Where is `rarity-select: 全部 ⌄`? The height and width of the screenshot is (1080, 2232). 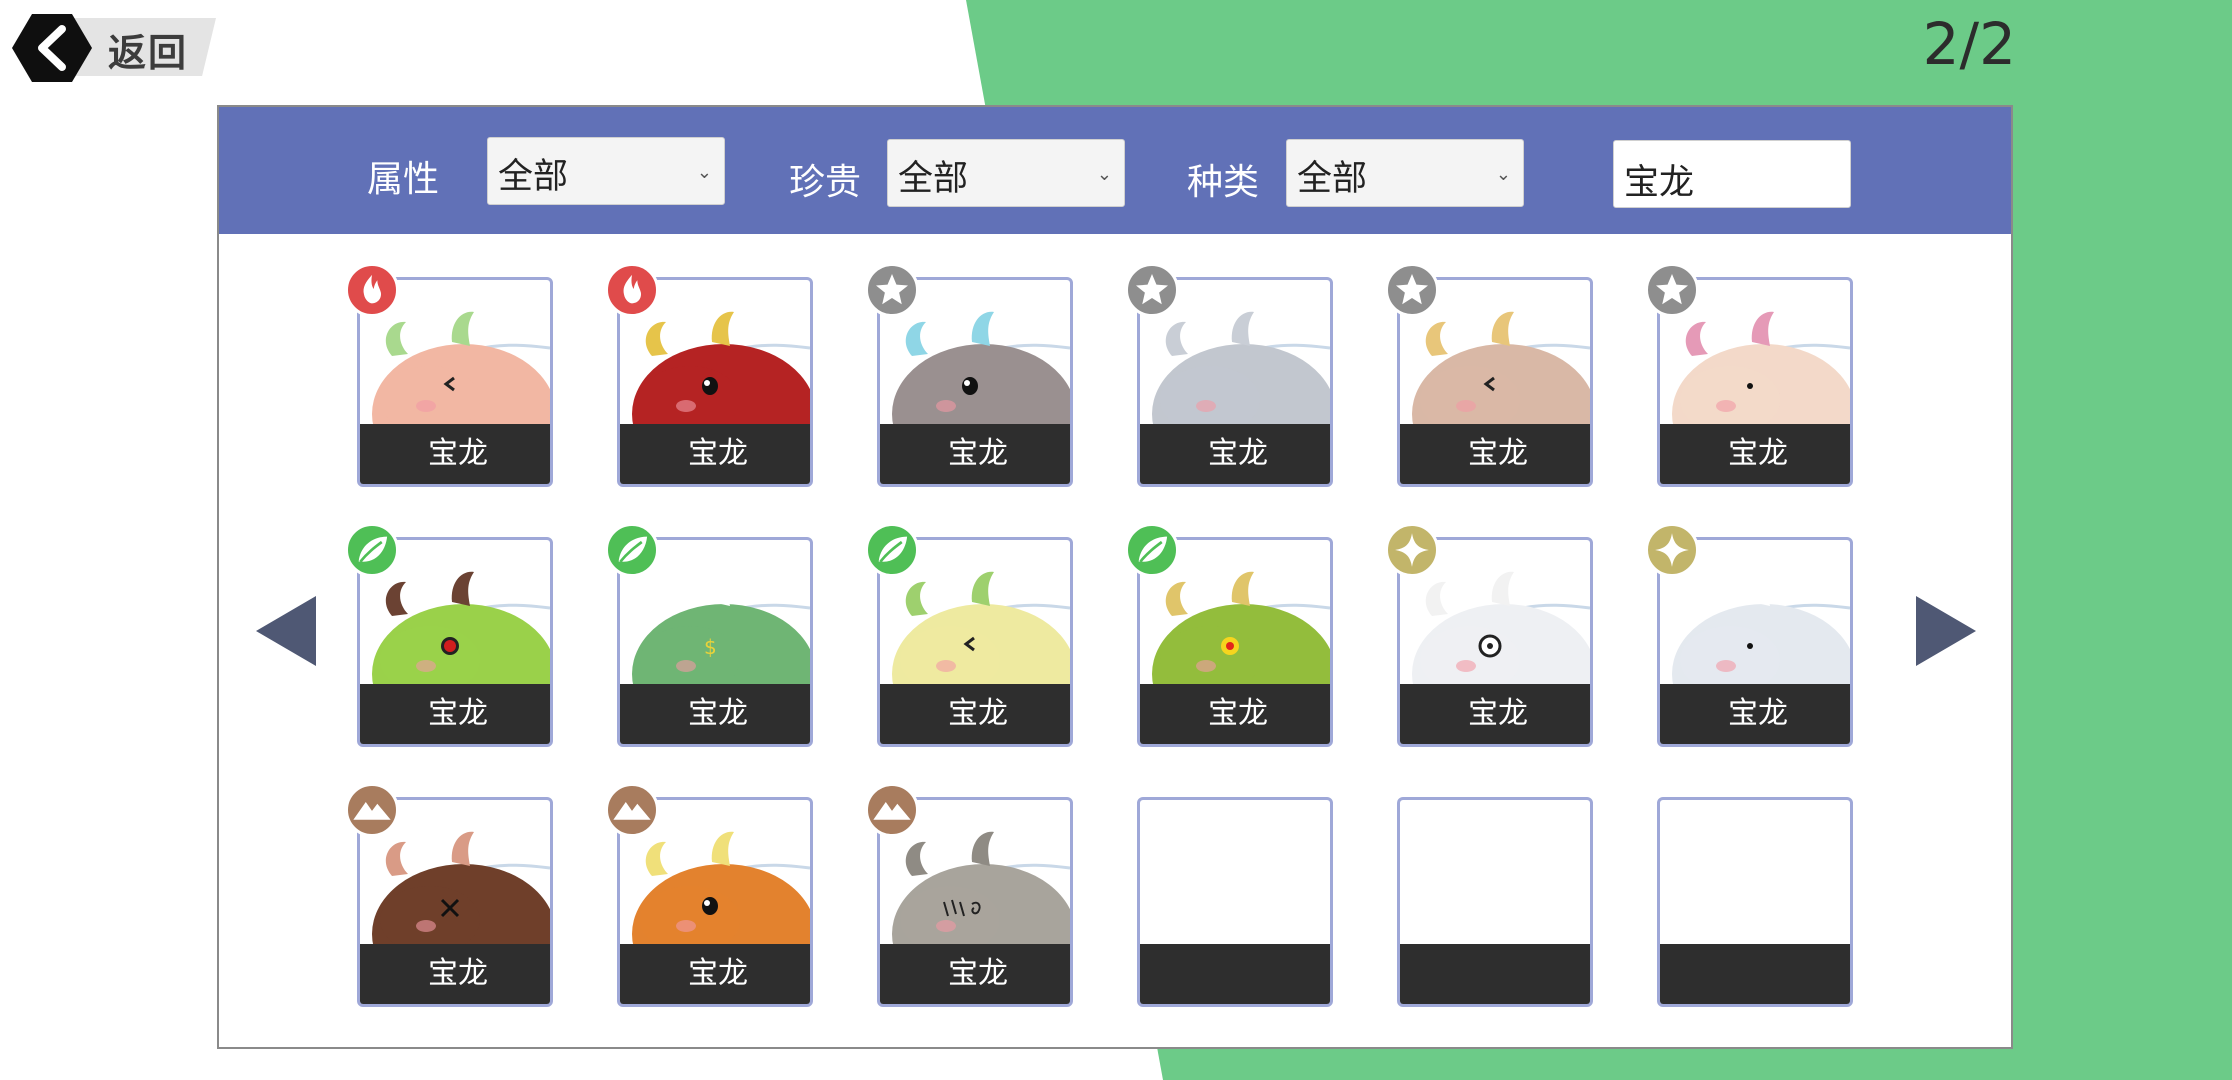
rarity-select: 全部 ⌄ is located at coordinates (1006, 173).